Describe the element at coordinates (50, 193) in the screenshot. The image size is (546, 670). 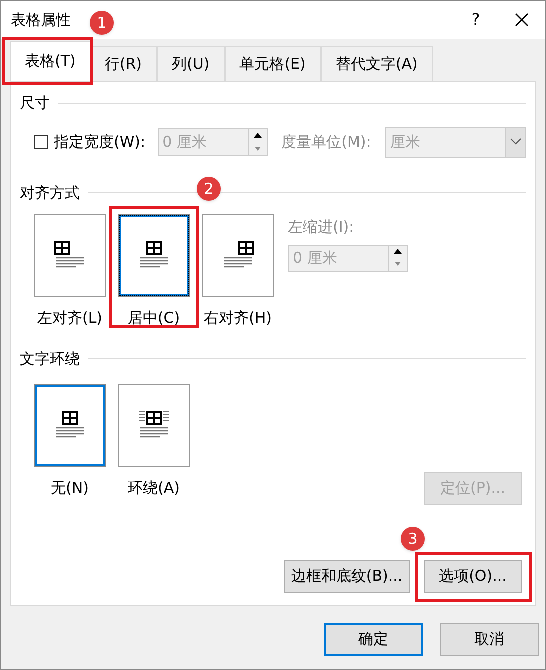
I see `section-heading: 对齐方式` at that location.